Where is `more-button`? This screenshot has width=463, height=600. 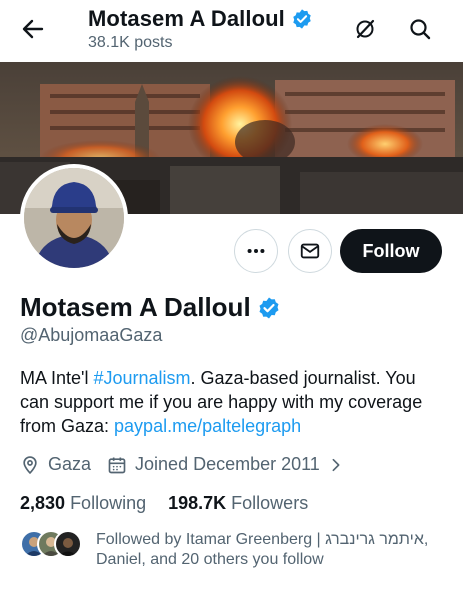 more-button is located at coordinates (256, 251).